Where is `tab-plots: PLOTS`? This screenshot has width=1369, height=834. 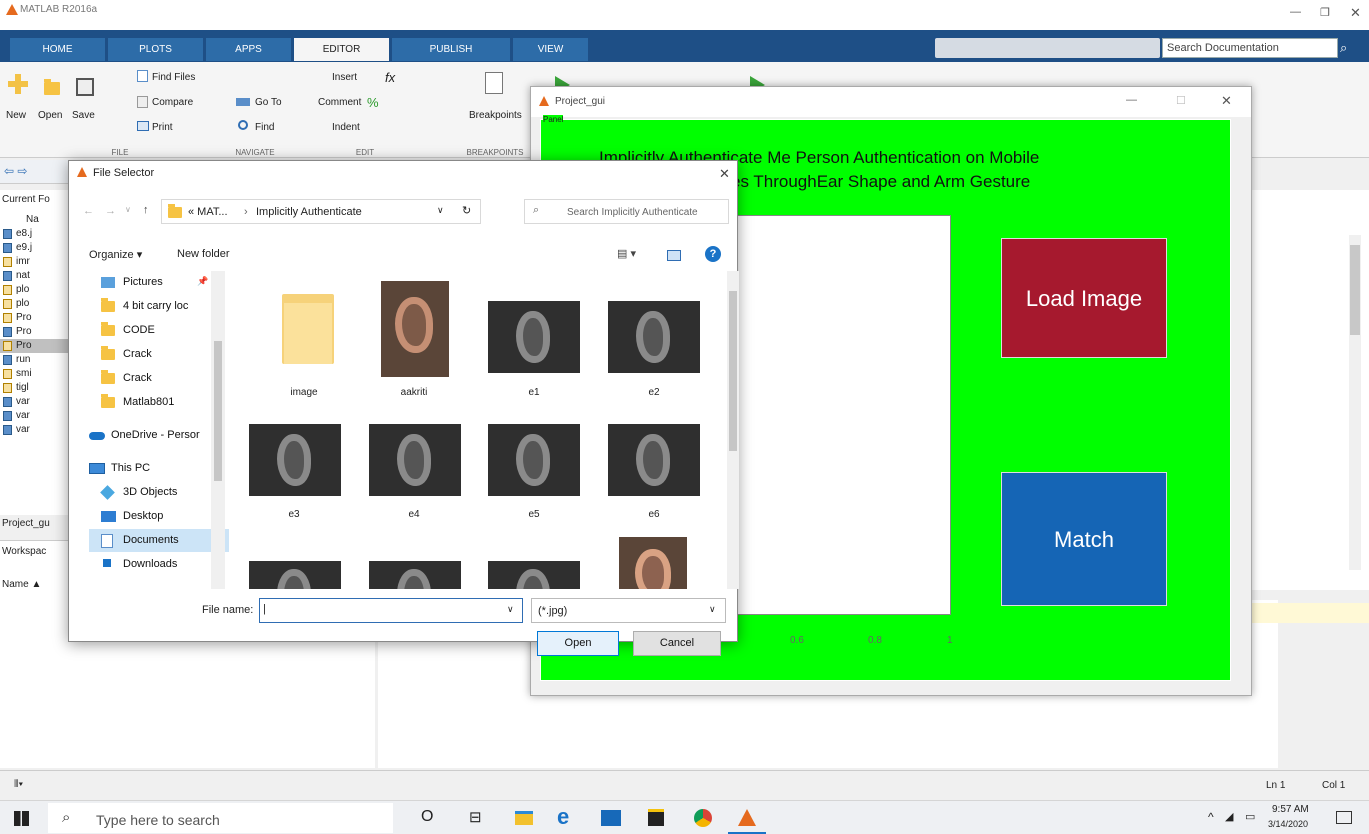 tab-plots: PLOTS is located at coordinates (155, 49).